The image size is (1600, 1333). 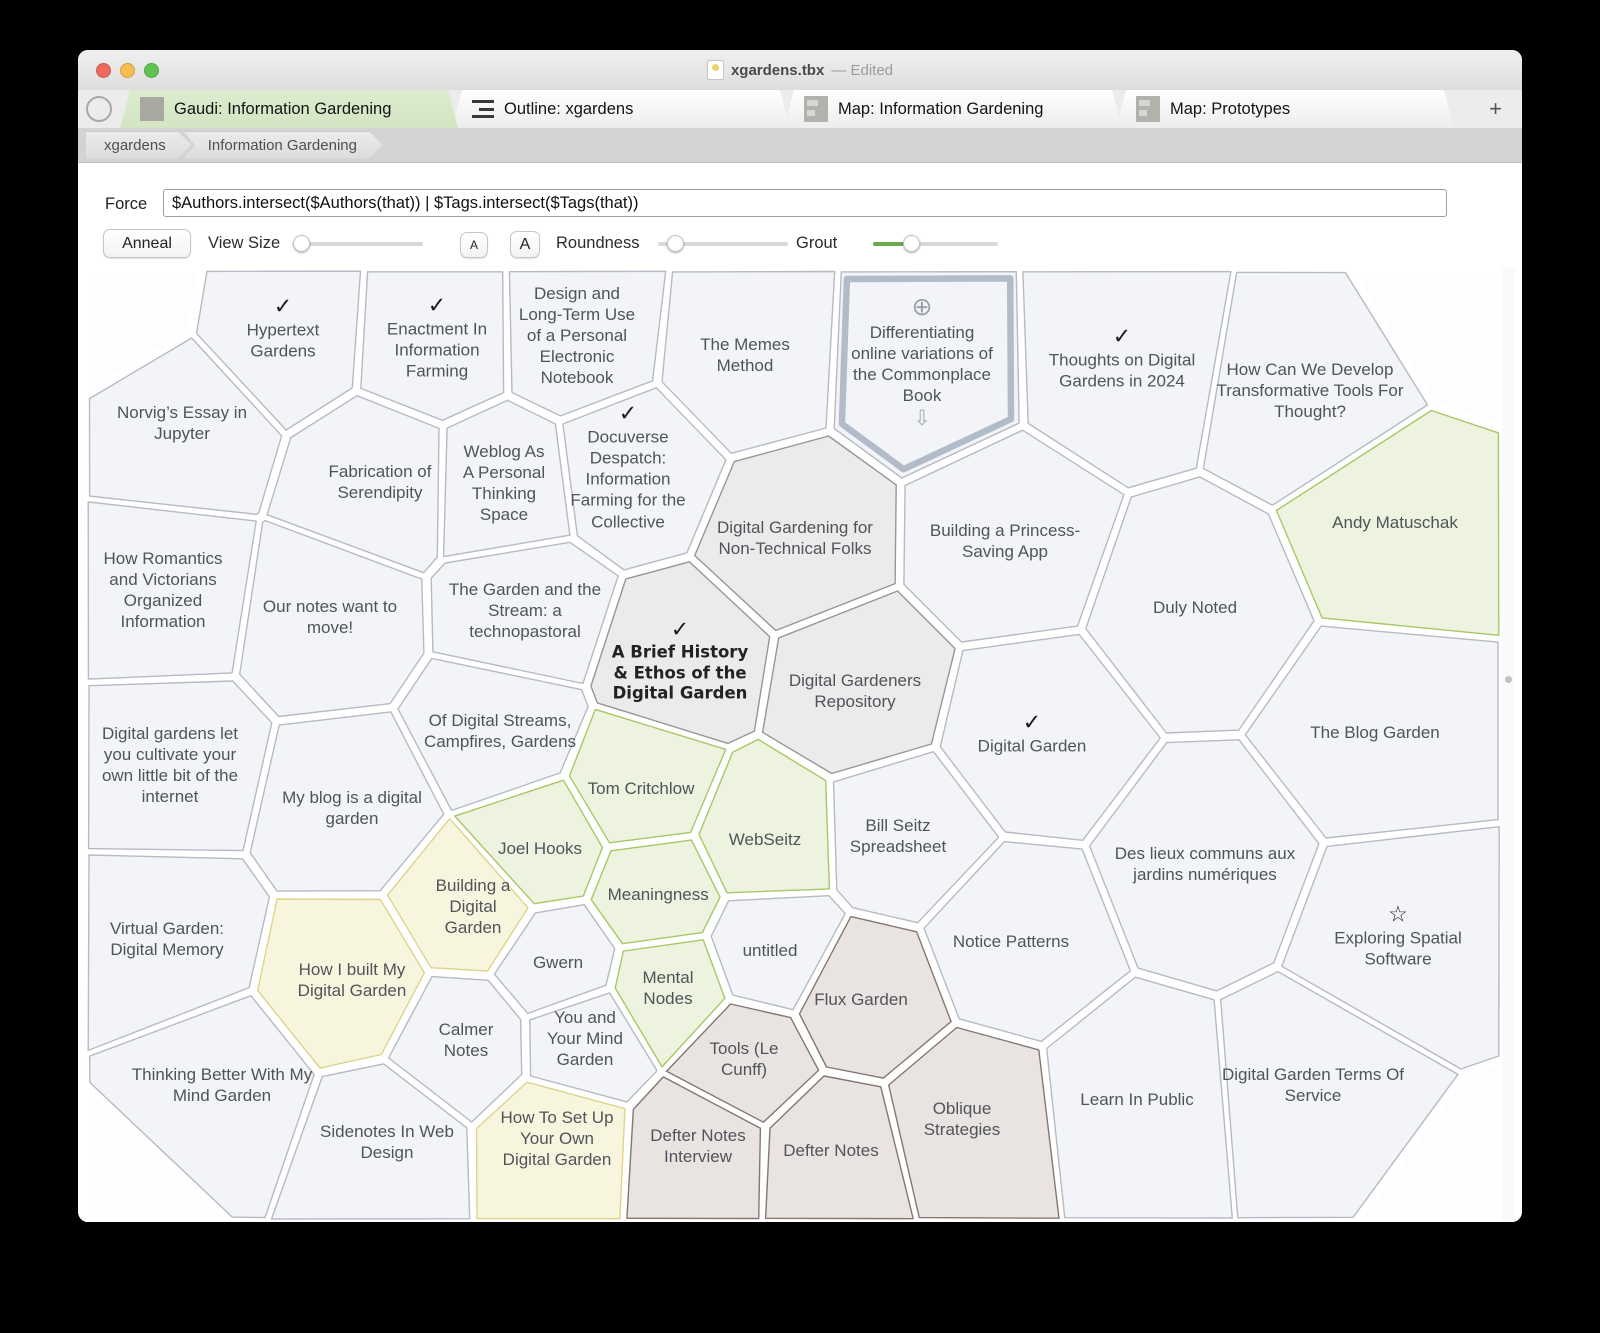 I want to click on map-cell-untitled: untitled, so click(x=770, y=950).